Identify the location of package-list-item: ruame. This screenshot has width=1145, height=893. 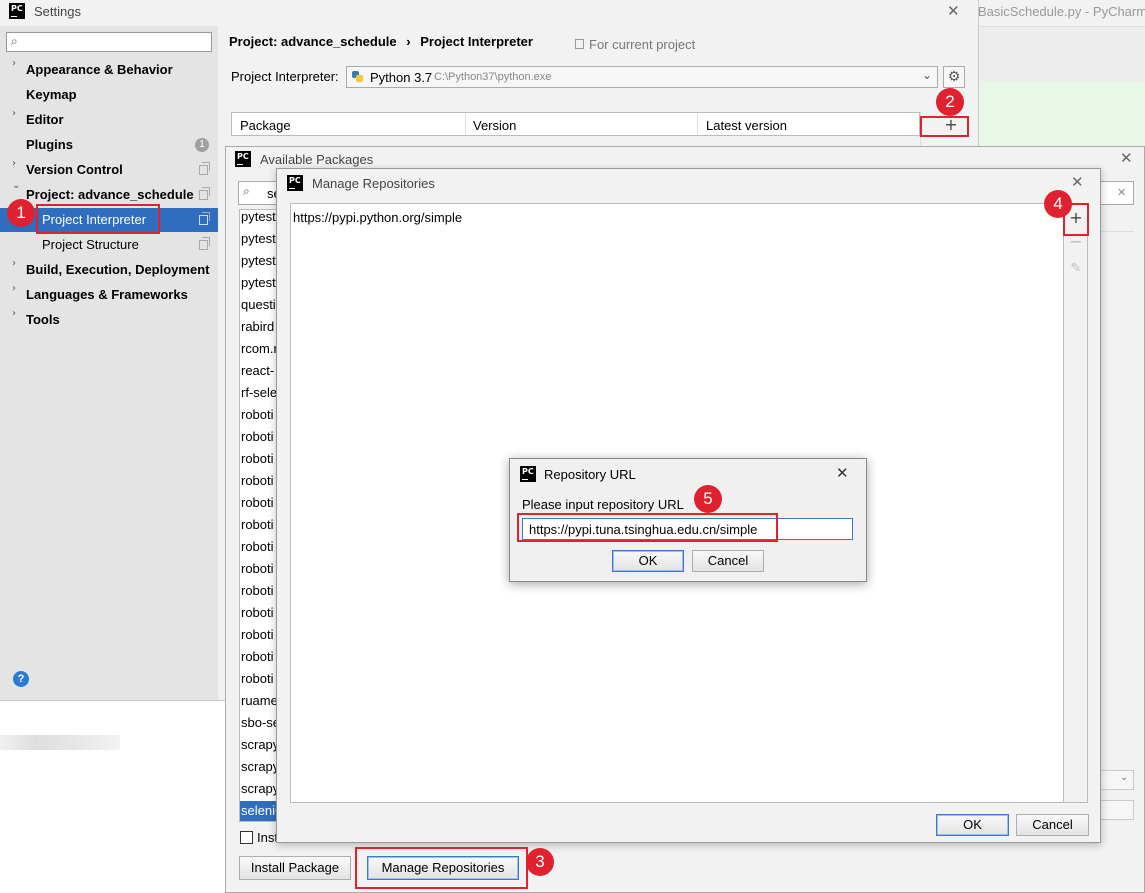
(259, 701).